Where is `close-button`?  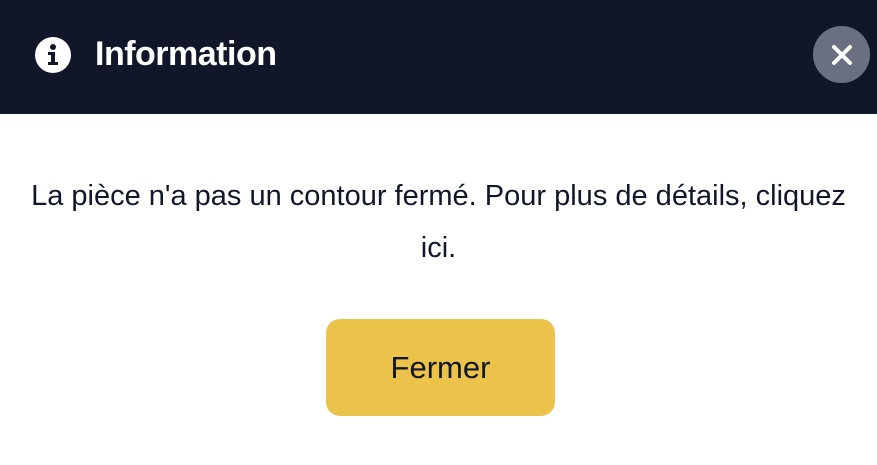
close-button is located at coordinates (841, 54).